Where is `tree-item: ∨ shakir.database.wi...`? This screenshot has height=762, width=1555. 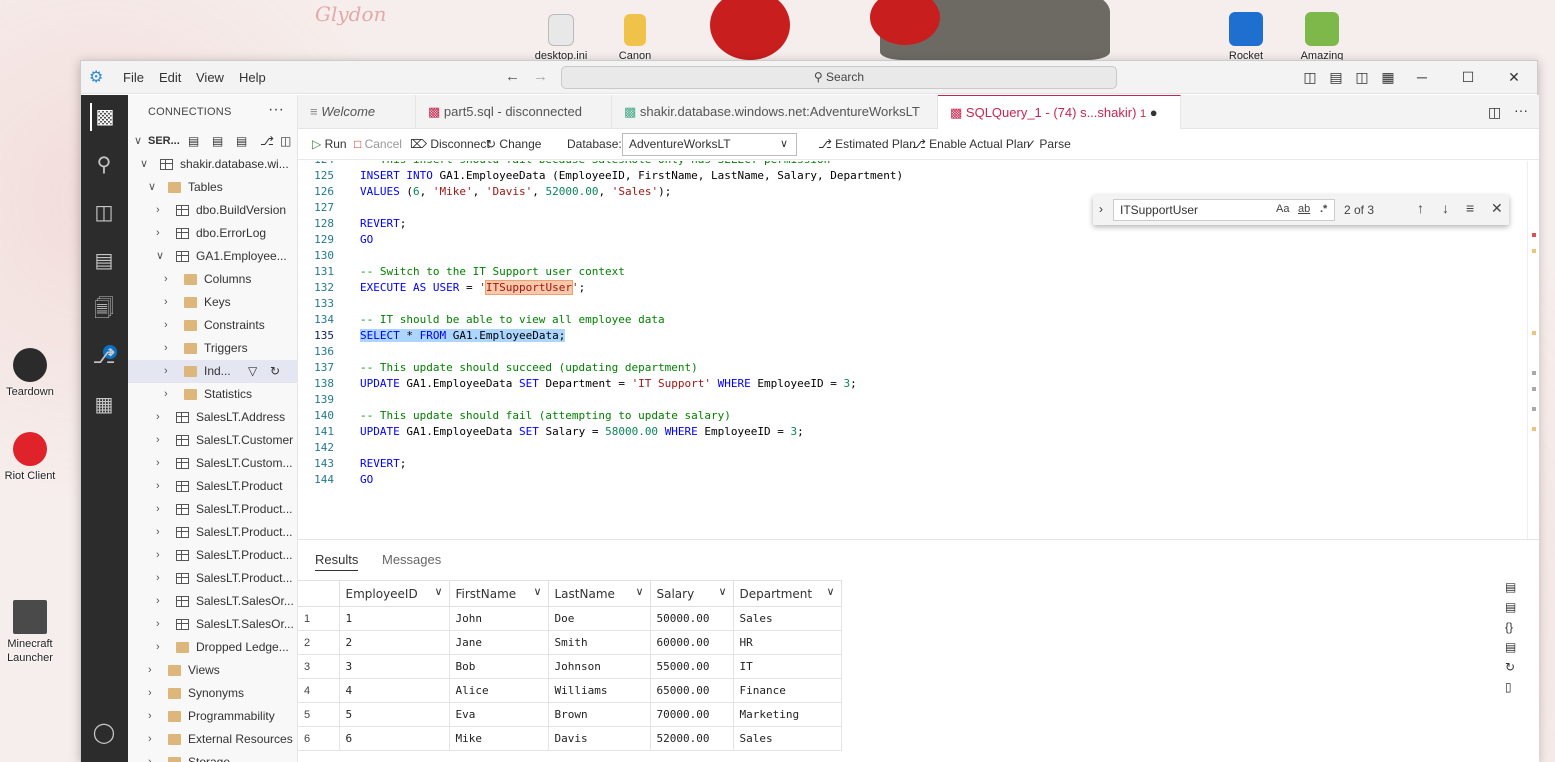 tree-item: ∨ shakir.database.wi... is located at coordinates (212, 164).